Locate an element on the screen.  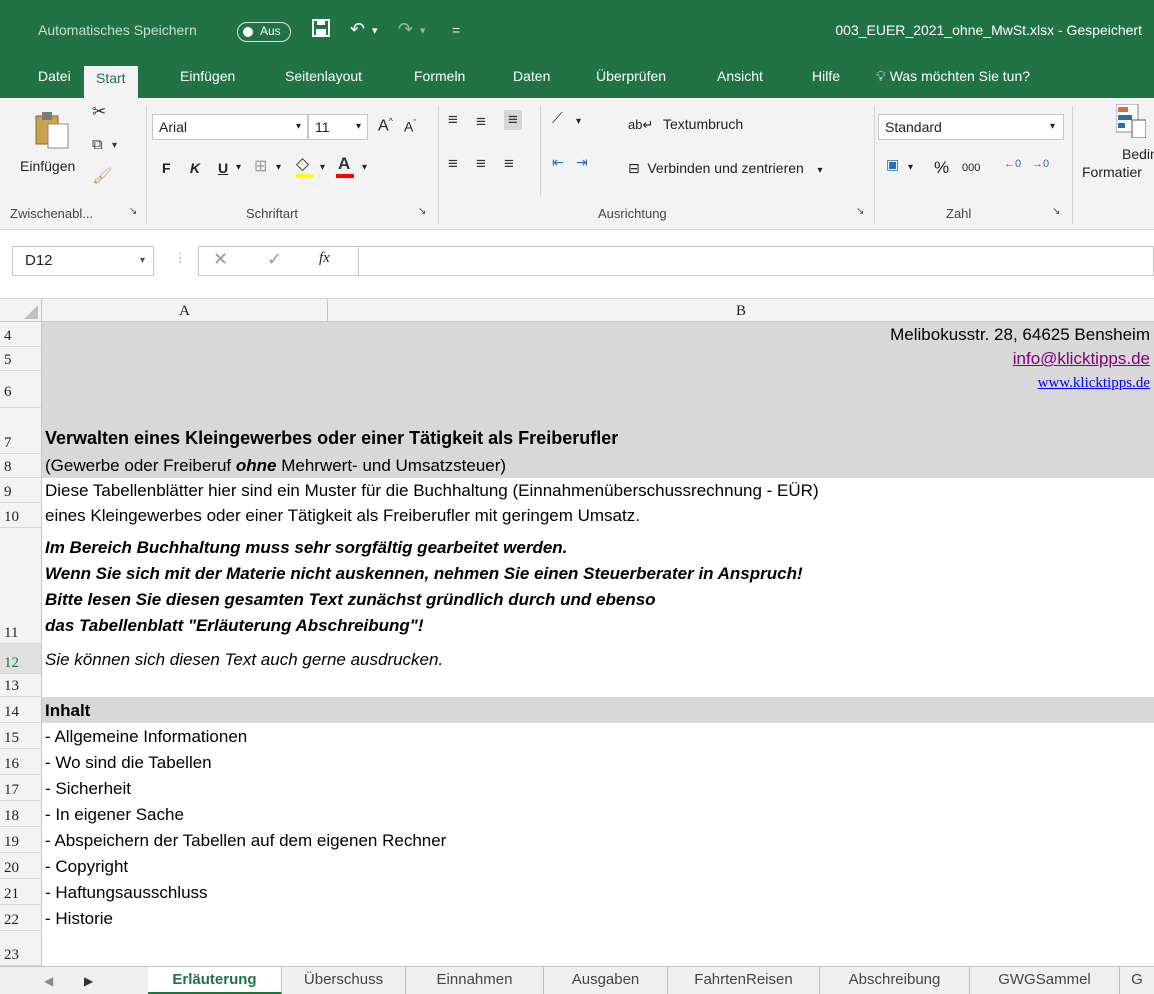
number-launcher-icon: ↘ is located at coordinates (1056, 211).